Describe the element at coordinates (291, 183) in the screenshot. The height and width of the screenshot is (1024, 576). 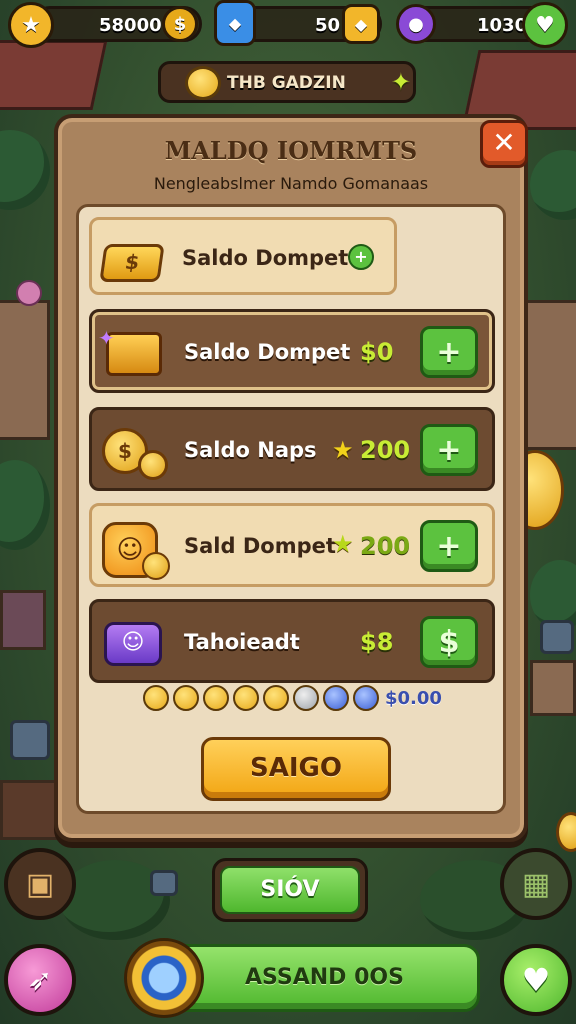
I see `dialog-subtitle: Nengleabslmer Namdo Gomanaas` at that location.